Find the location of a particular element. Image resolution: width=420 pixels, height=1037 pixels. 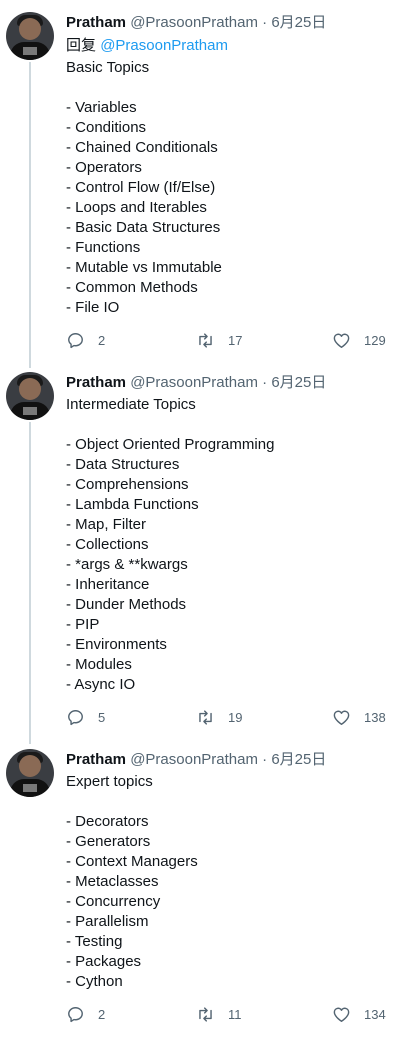

tweet-line: - Data Structures is located at coordinates (123, 464).